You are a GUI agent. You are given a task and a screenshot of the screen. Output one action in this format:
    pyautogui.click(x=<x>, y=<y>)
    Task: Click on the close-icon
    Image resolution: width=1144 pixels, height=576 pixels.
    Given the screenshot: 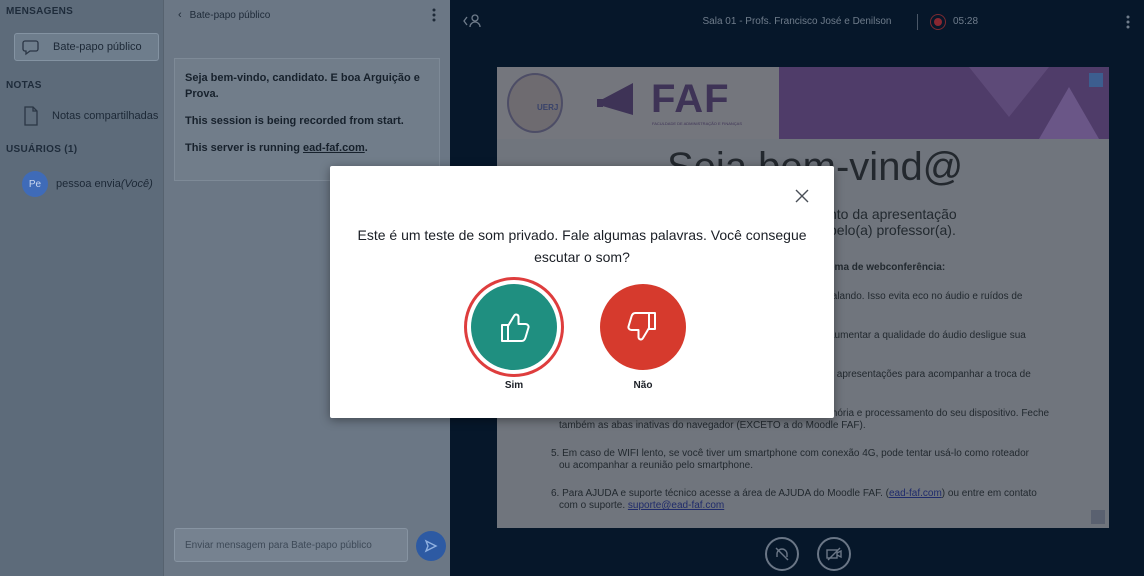 What is the action you would take?
    pyautogui.click(x=802, y=196)
    